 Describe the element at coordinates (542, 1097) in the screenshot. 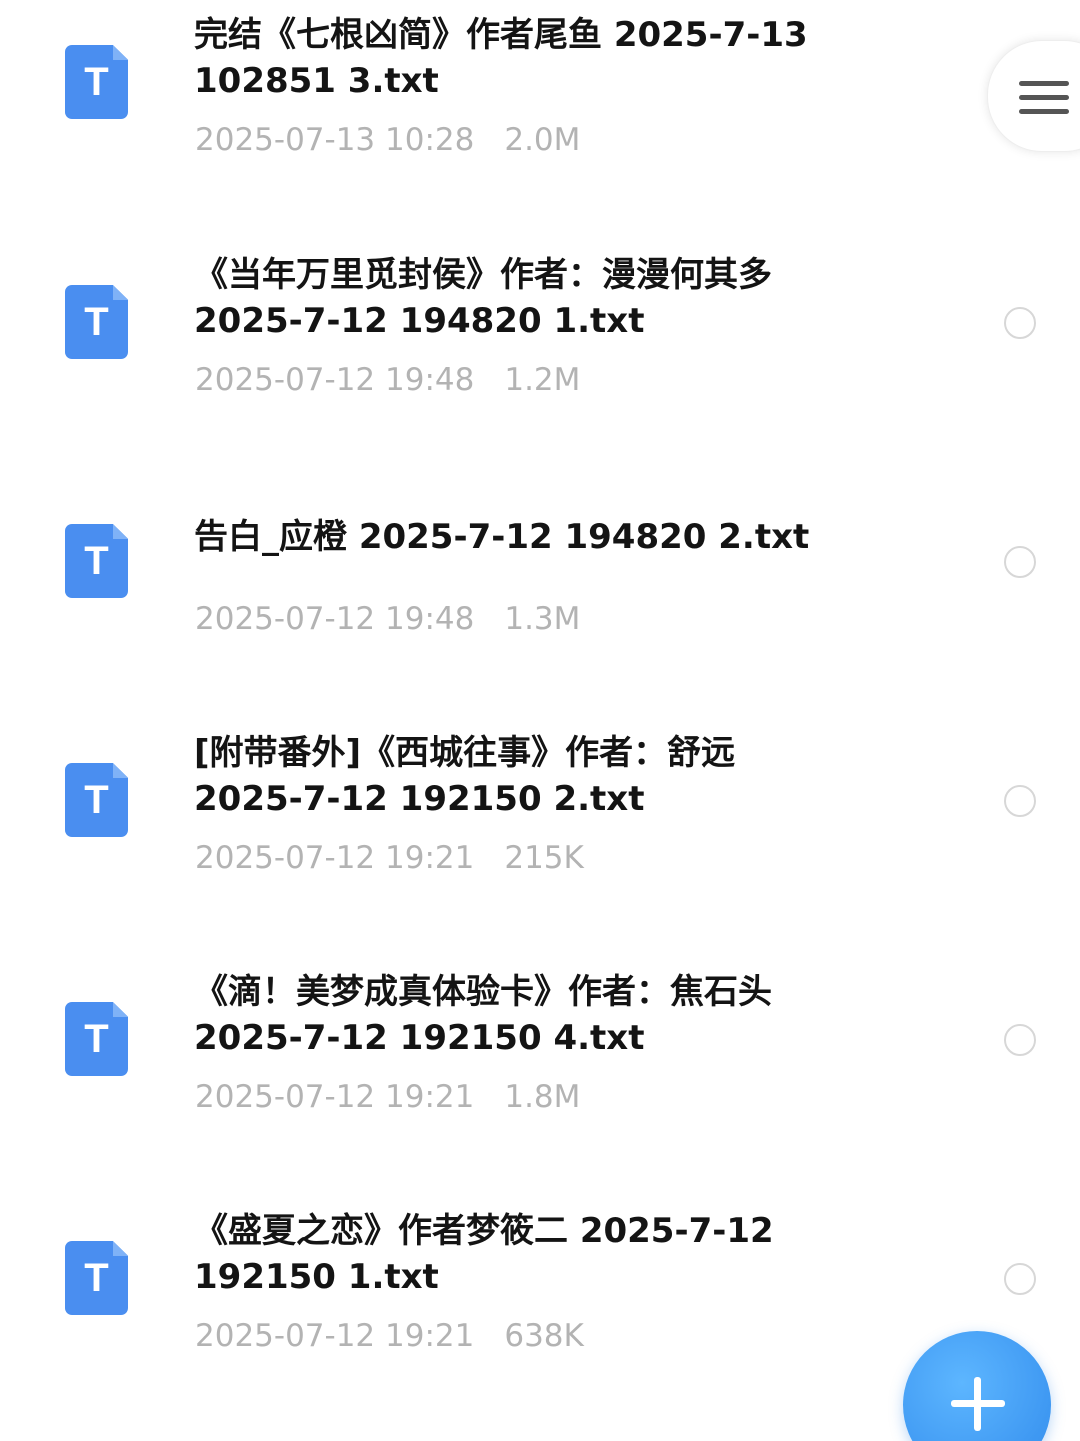

I see `file-size: 1.8M` at that location.